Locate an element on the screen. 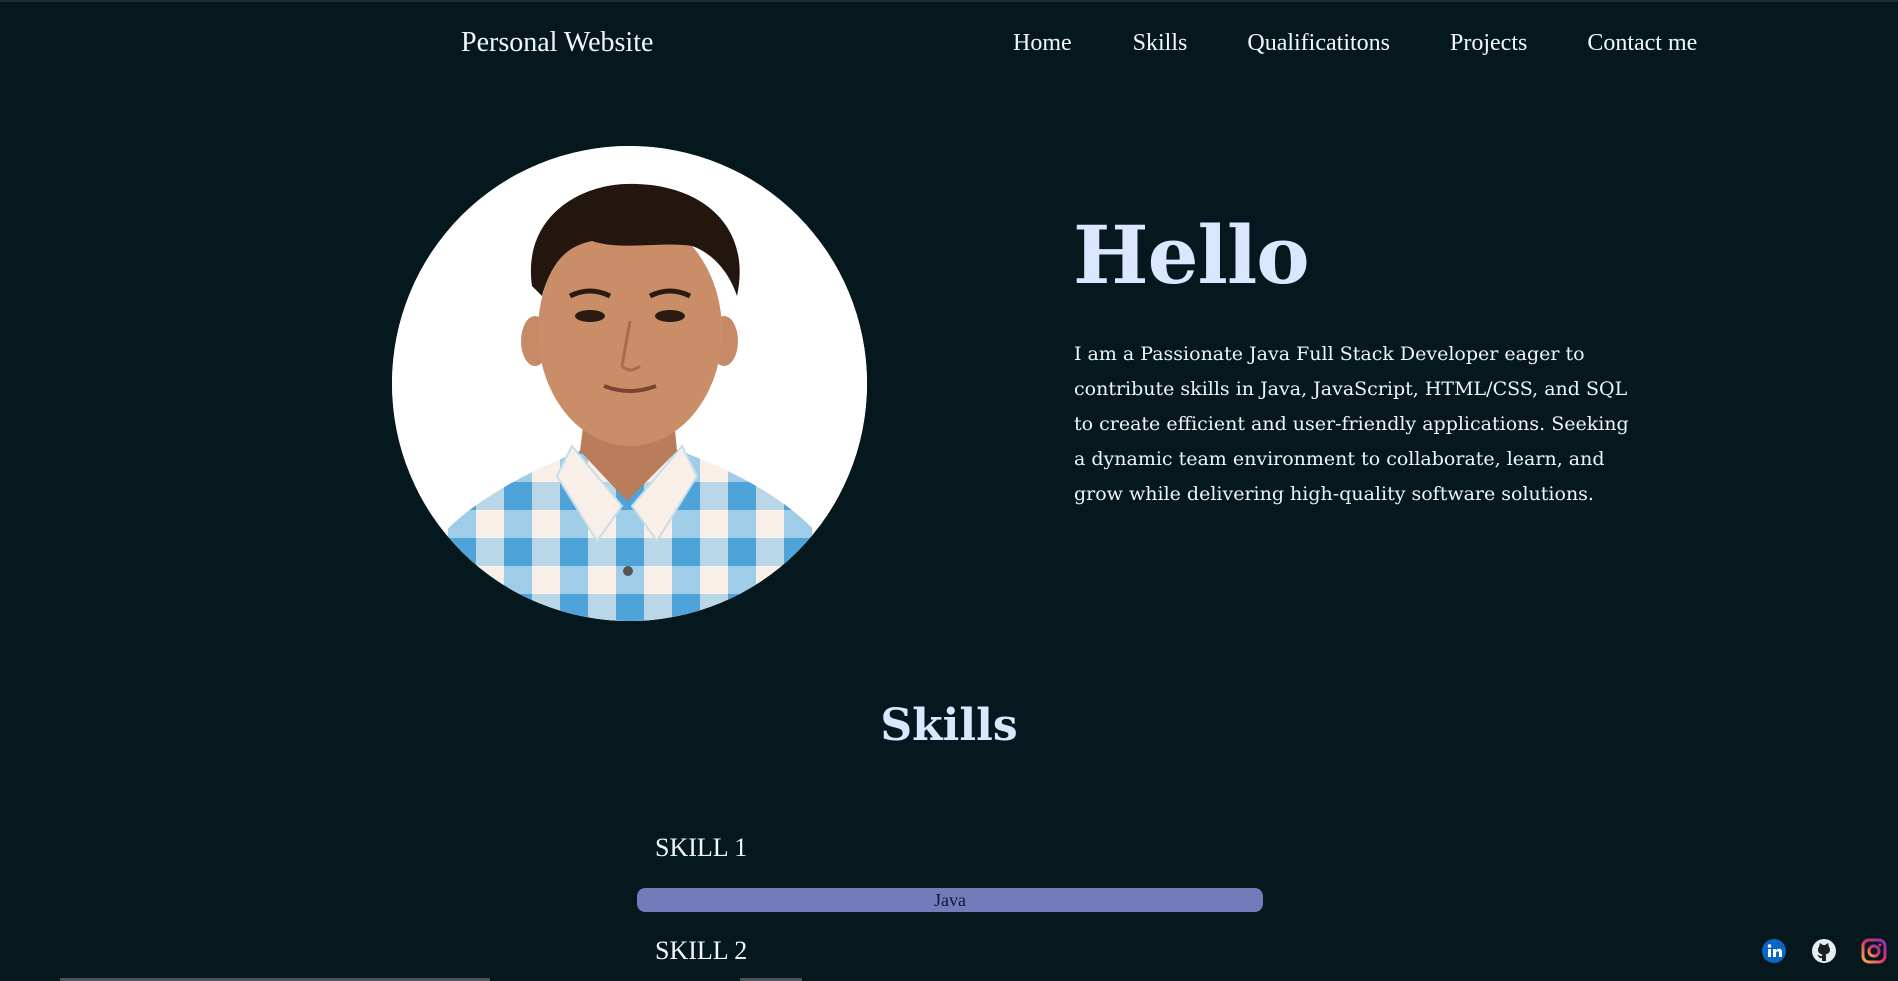 The width and height of the screenshot is (1898, 981). skill-1-progress-bar: Java is located at coordinates (950, 900).